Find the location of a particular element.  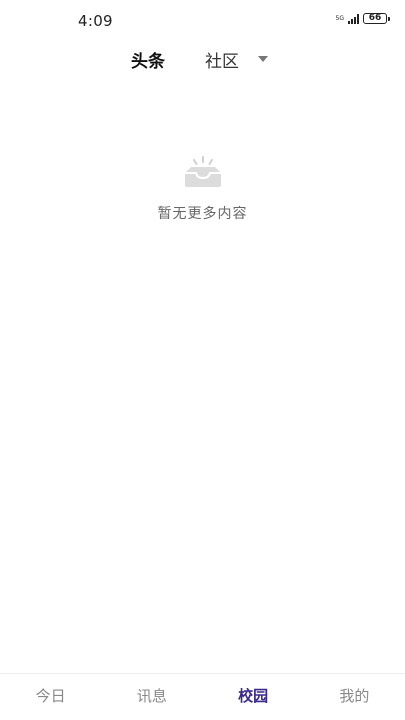

status-time: 4:09 is located at coordinates (95, 21).